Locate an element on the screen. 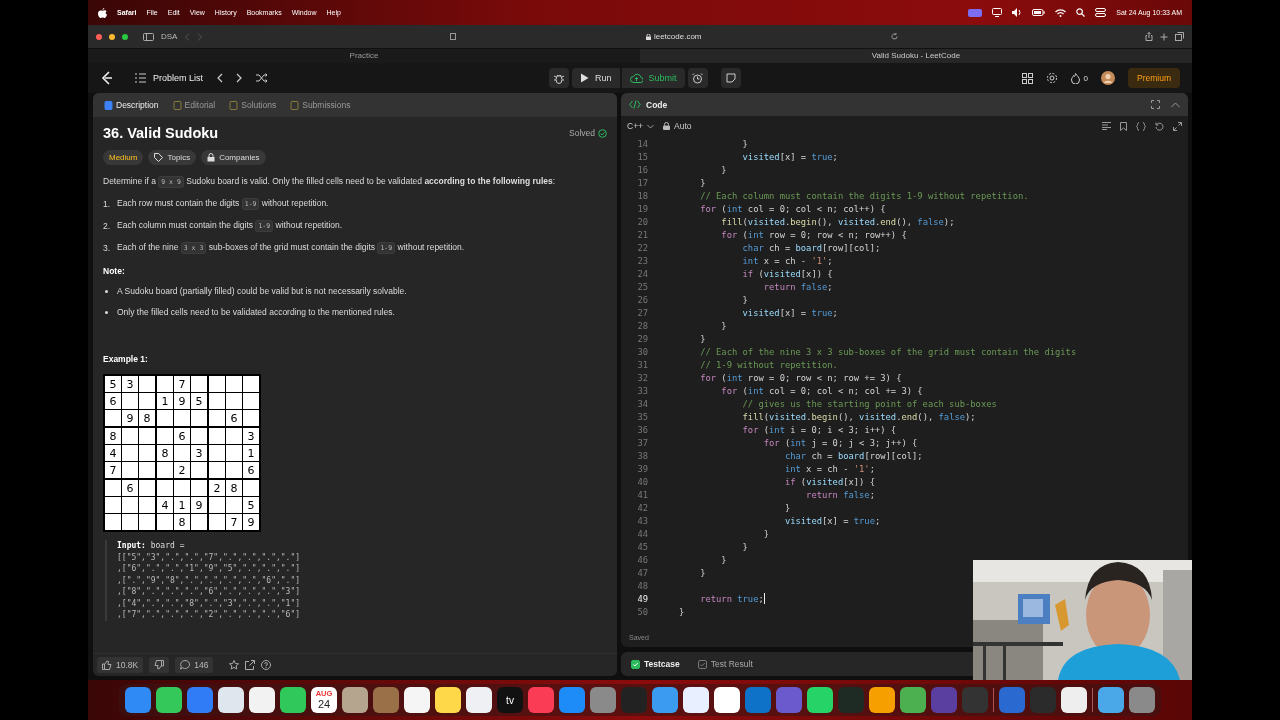 This screenshot has width=1280, height=720. run-button: Run is located at coordinates (596, 78).